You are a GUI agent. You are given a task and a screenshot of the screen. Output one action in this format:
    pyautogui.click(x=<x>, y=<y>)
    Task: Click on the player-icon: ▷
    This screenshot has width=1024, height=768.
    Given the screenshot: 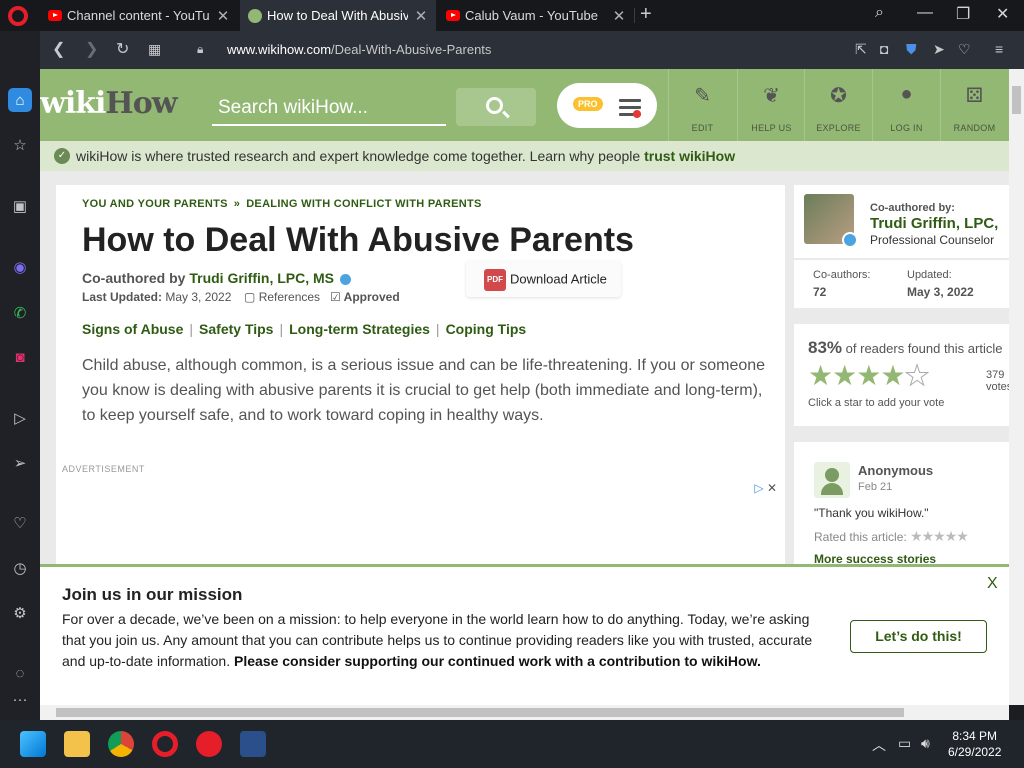 What is the action you would take?
    pyautogui.click(x=20, y=418)
    